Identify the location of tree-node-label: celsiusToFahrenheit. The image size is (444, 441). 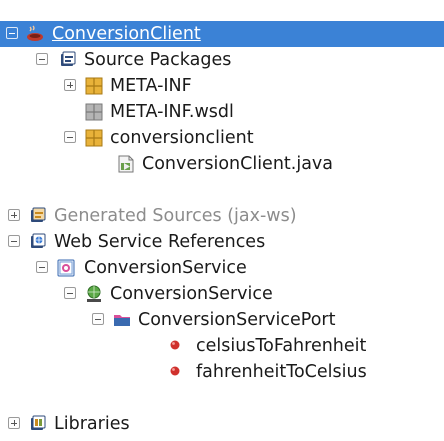
(281, 346).